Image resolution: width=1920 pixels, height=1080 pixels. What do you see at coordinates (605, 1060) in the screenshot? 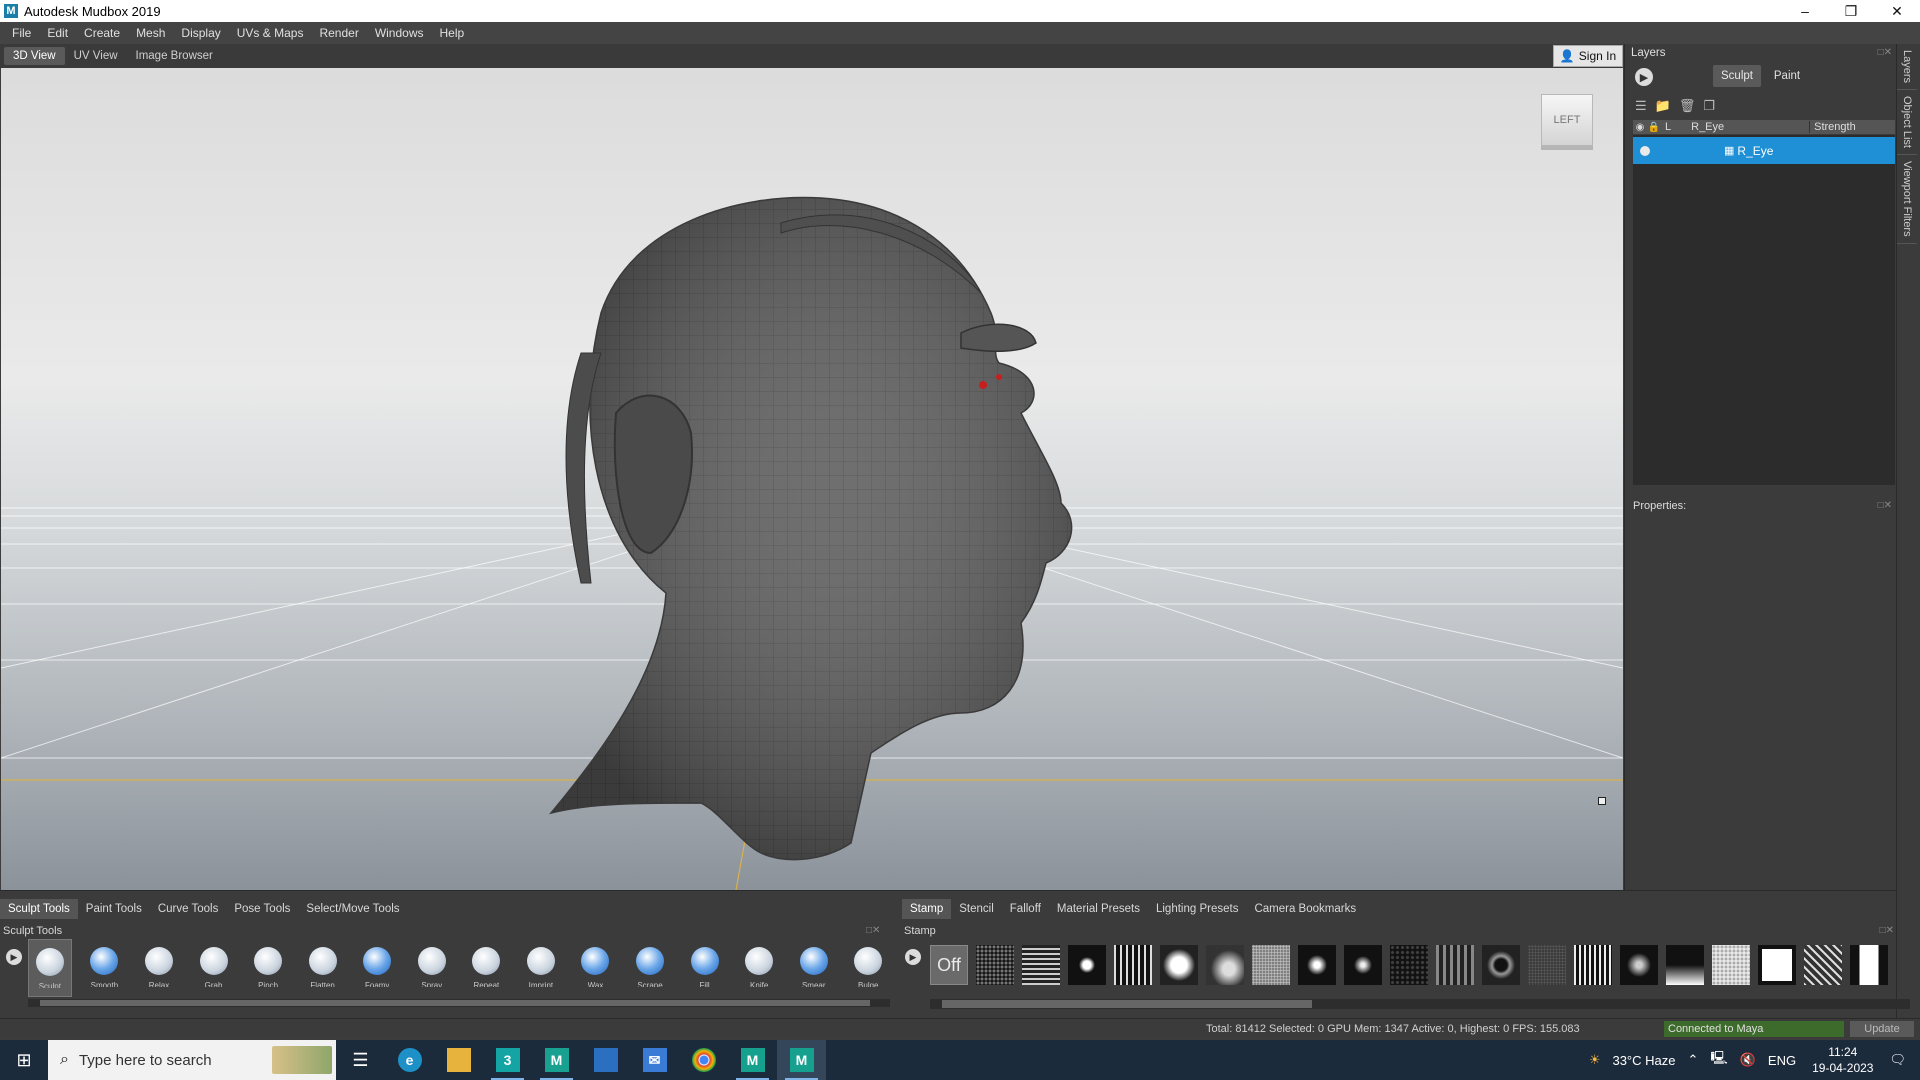
I see `store-icon` at bounding box center [605, 1060].